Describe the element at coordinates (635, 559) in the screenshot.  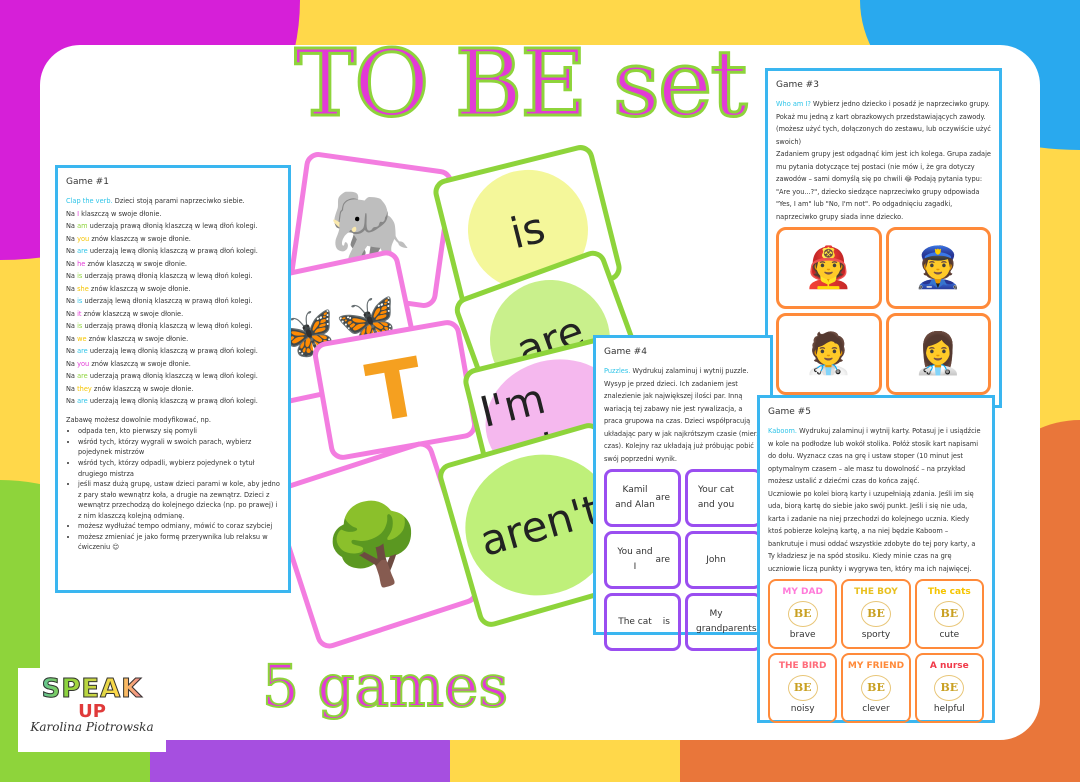
I see `puzzle-subject: You and I` at that location.